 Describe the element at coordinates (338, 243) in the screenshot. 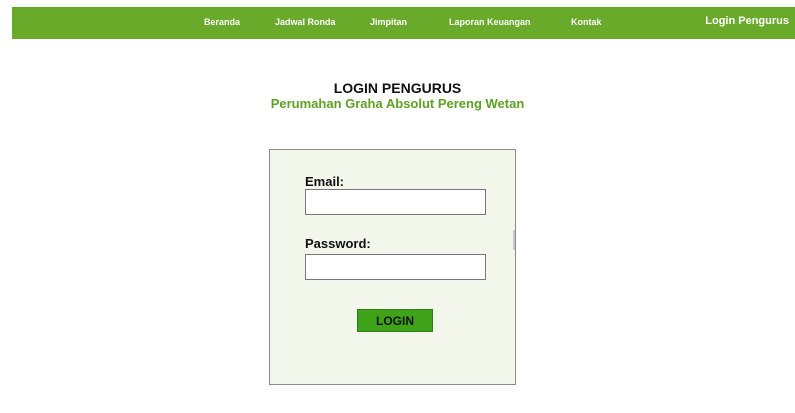

I see `password-label: Password:` at that location.